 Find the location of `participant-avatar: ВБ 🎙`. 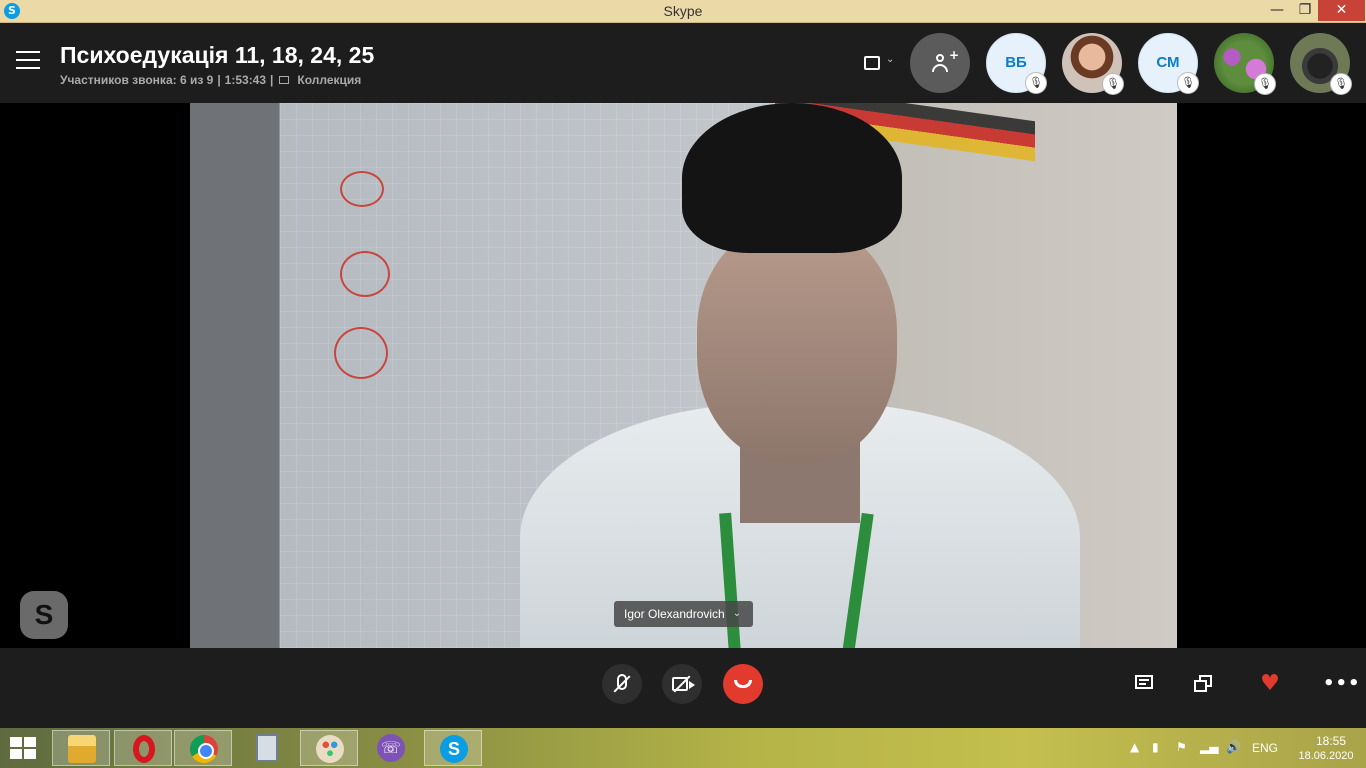

participant-avatar: ВБ 🎙 is located at coordinates (1016, 63).